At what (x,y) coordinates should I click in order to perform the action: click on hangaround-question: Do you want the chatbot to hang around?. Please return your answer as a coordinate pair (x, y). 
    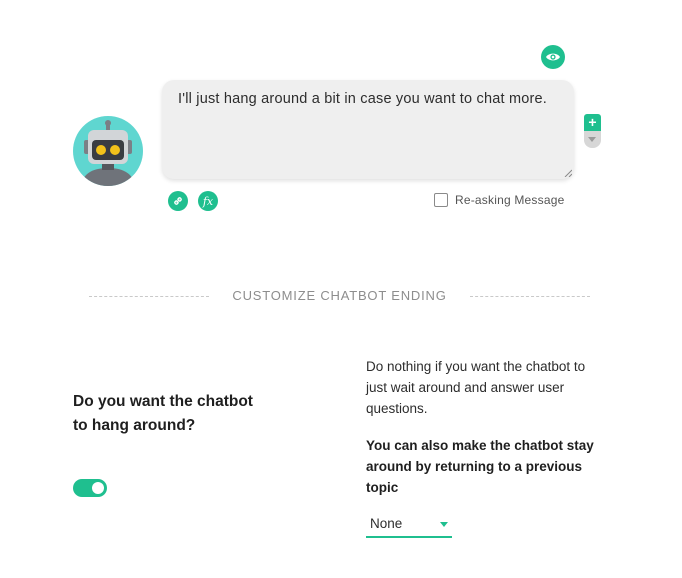
    Looking at the image, I should click on (163, 413).